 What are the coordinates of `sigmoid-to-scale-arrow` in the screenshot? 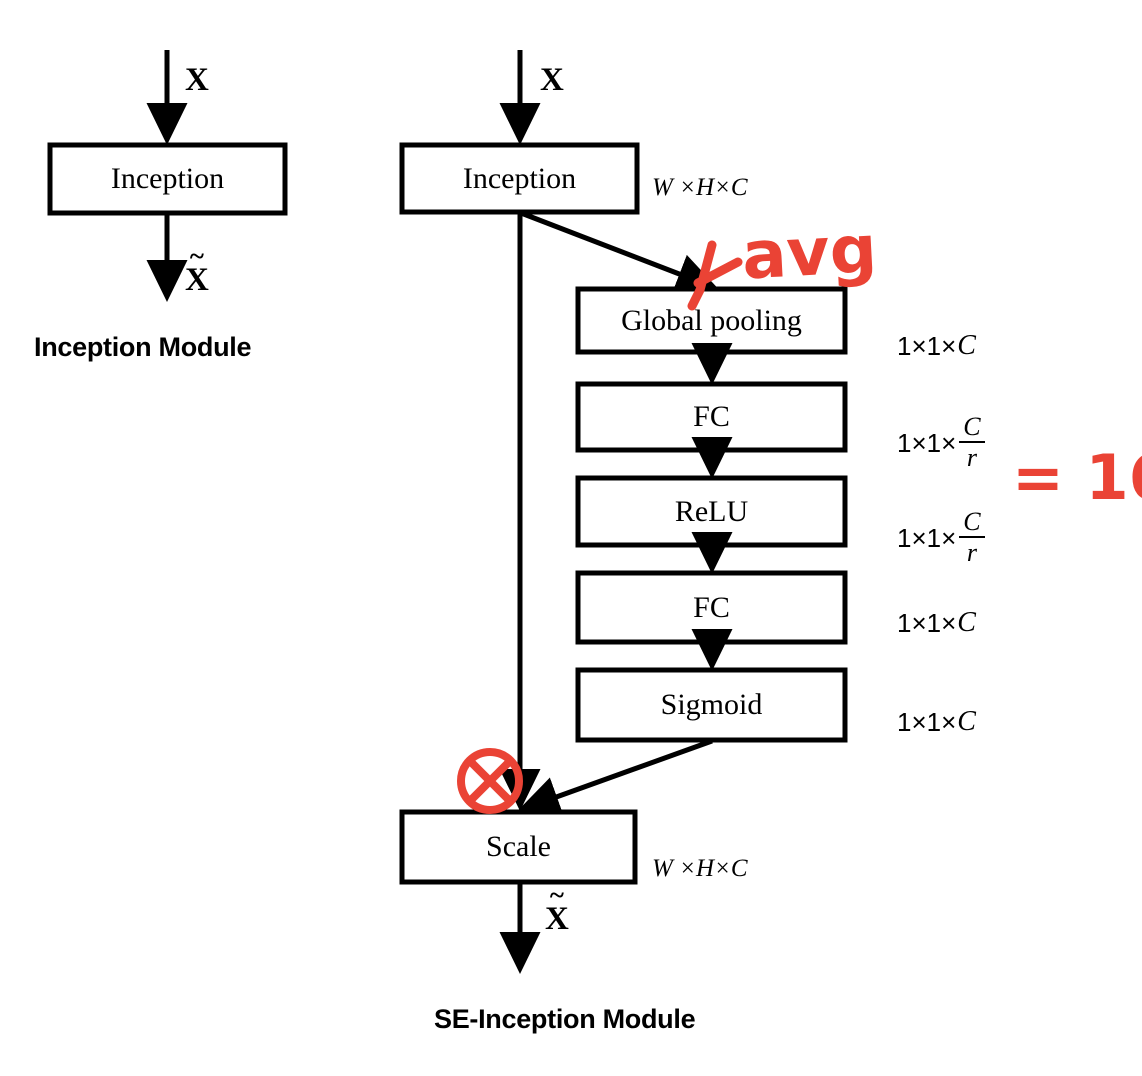 It's located at (615, 777).